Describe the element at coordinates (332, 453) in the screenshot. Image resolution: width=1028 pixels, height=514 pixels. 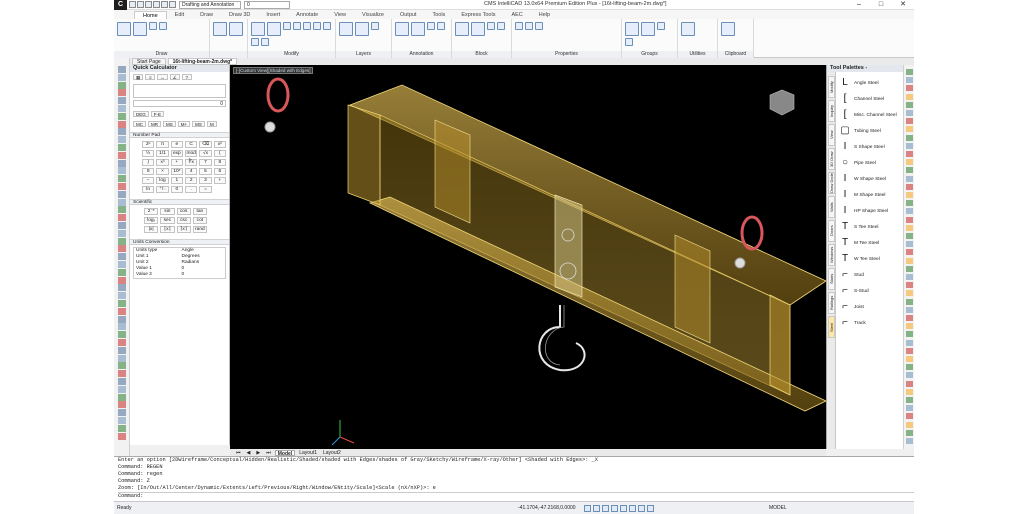
I see `layout-tab: Layout2` at that location.